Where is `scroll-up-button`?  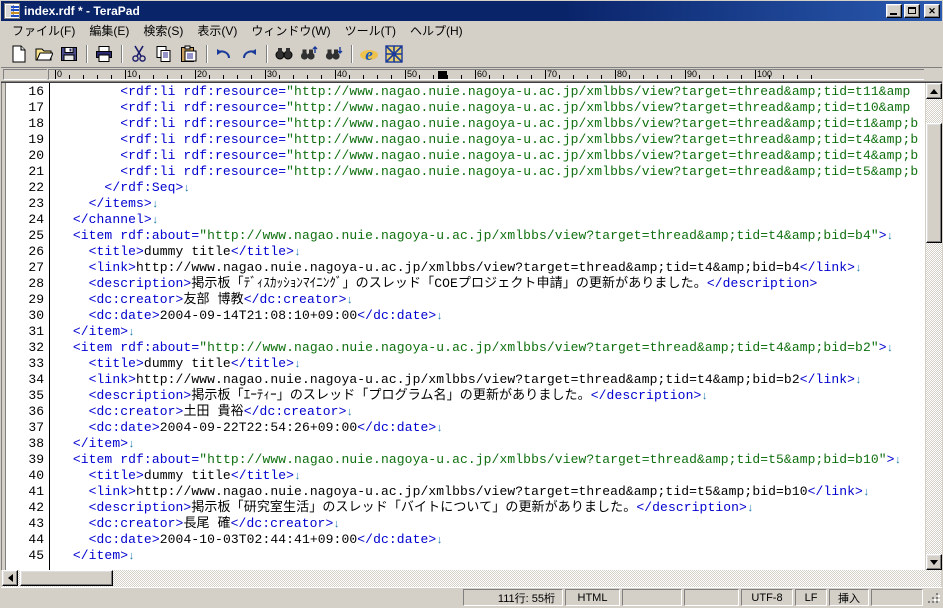
scroll-up-button is located at coordinates (934, 91).